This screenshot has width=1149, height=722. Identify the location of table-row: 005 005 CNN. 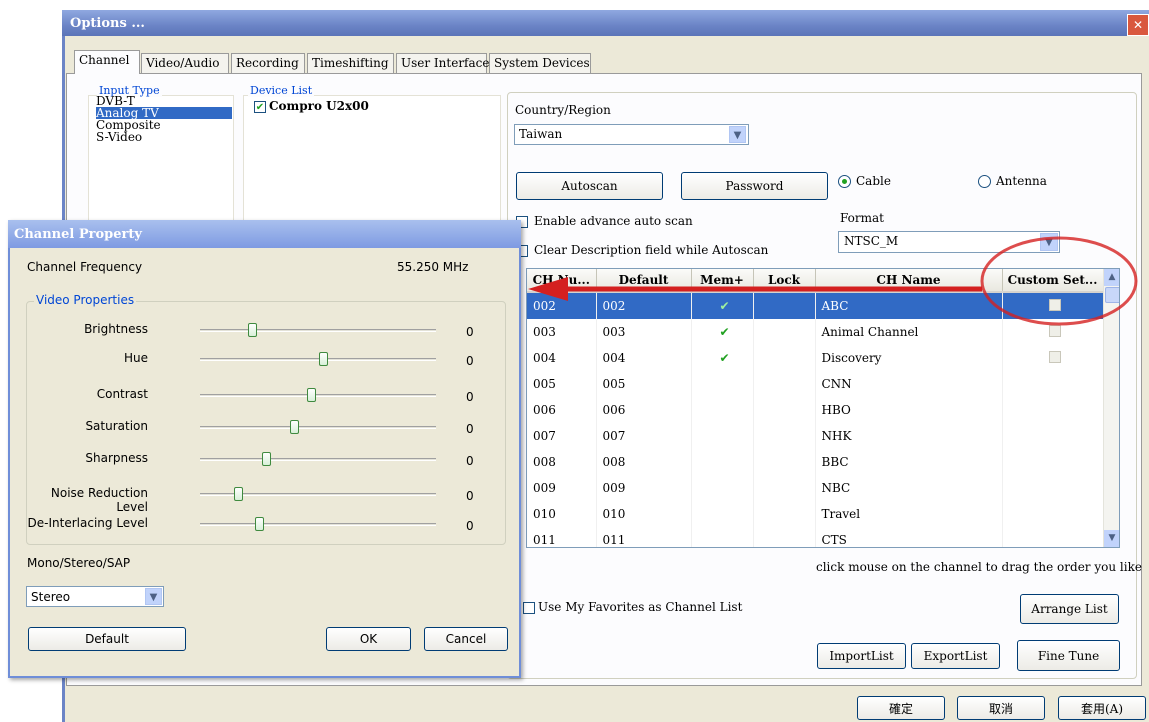
(815, 384).